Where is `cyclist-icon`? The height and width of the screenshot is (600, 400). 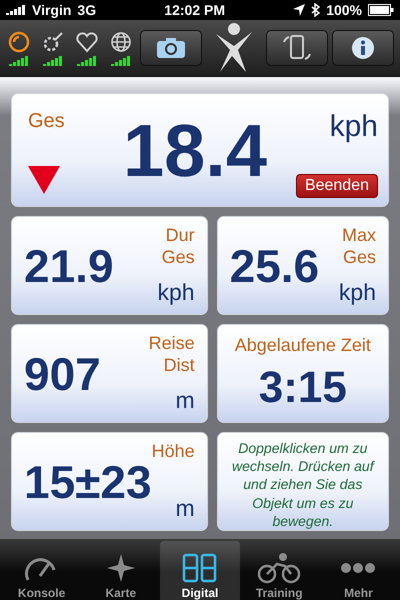 cyclist-icon is located at coordinates (279, 568).